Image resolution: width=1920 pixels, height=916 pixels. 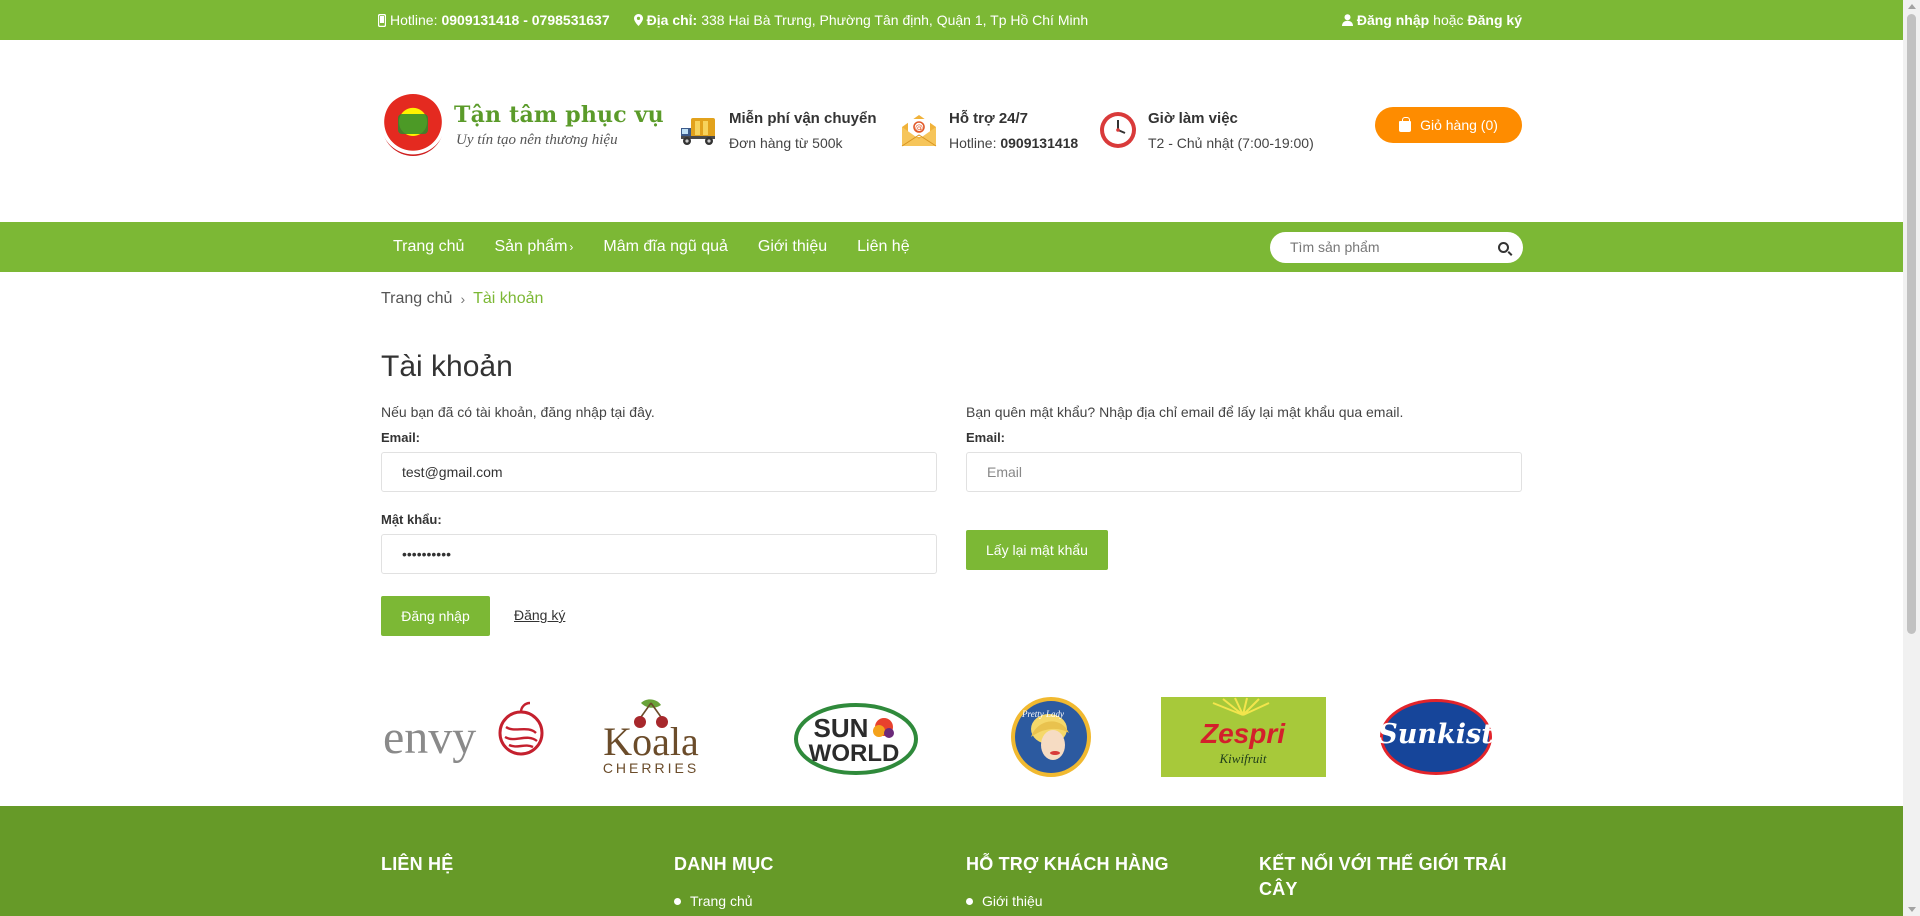 I want to click on search-box, so click(x=1396, y=247).